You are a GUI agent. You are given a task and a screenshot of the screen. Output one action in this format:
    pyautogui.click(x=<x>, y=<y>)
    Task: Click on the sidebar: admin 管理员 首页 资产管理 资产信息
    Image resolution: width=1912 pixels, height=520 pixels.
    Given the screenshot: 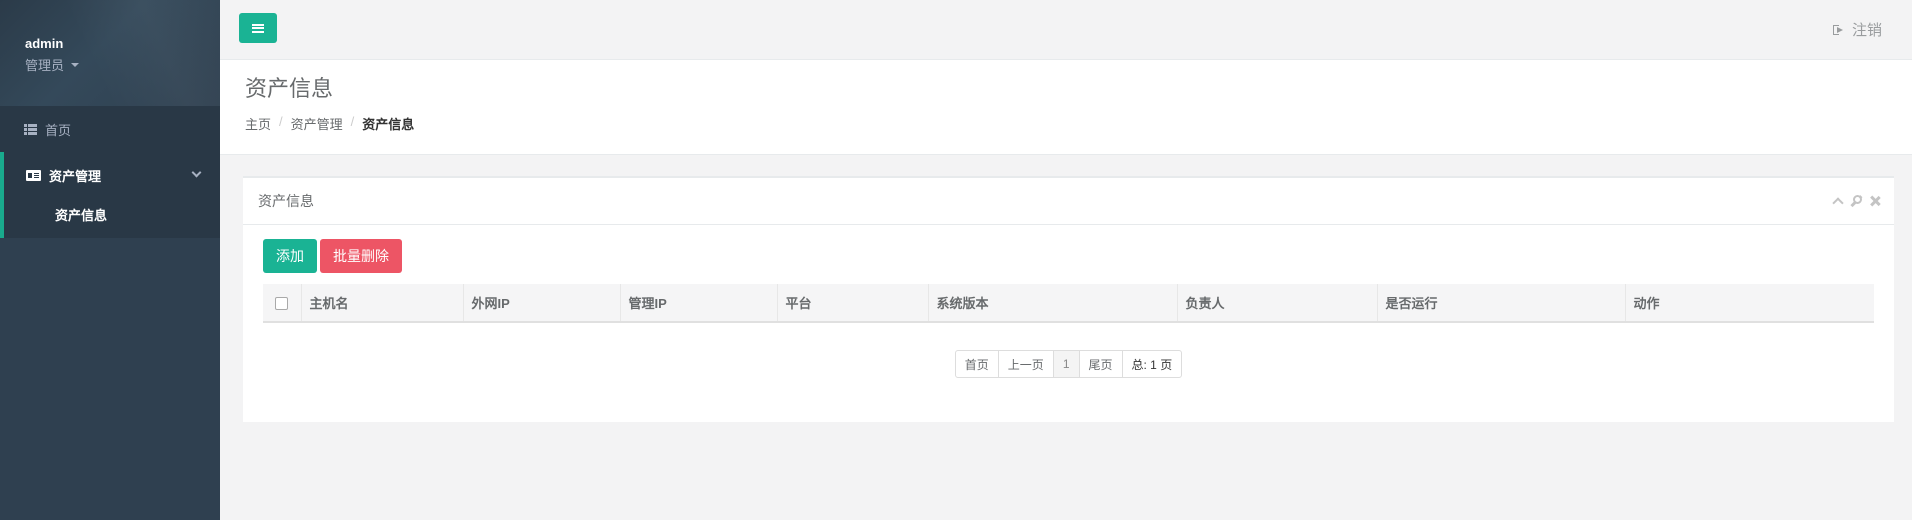 What is the action you would take?
    pyautogui.click(x=110, y=260)
    